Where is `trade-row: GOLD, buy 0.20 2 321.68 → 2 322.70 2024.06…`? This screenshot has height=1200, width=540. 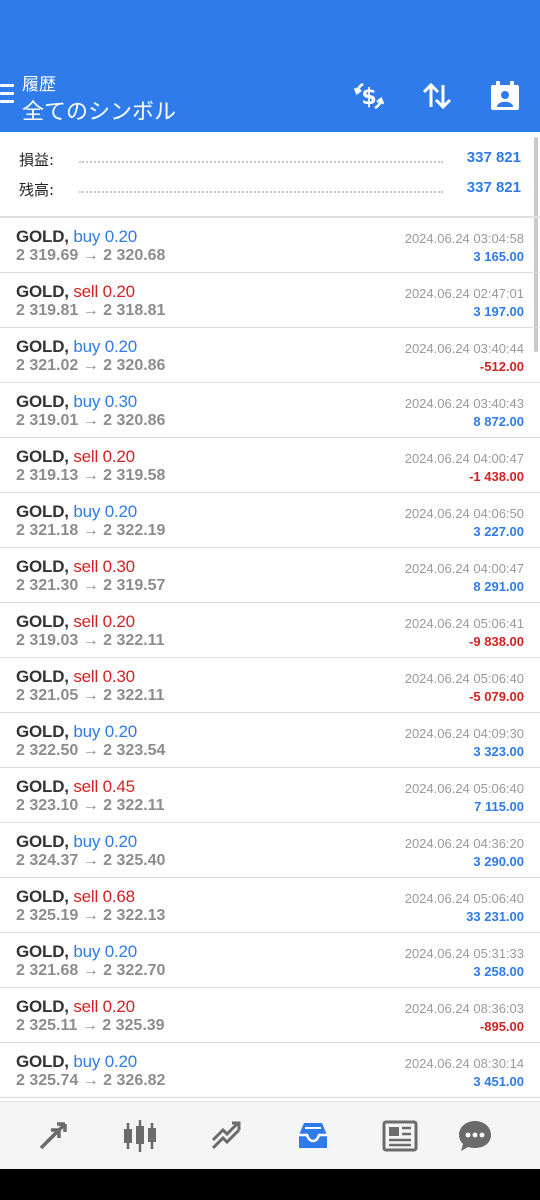
trade-row: GOLD, buy 0.20 2 321.68 → 2 322.70 2024.06… is located at coordinates (270, 960).